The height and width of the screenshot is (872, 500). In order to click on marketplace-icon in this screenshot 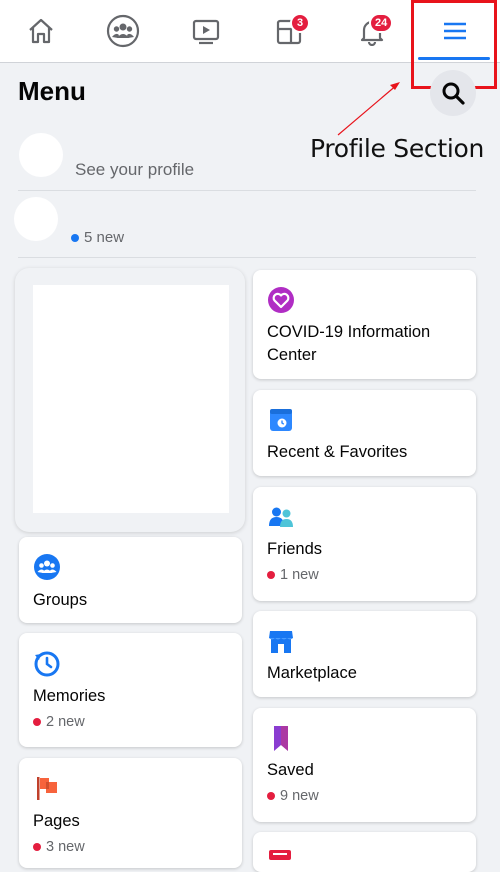, I will do `click(281, 642)`.